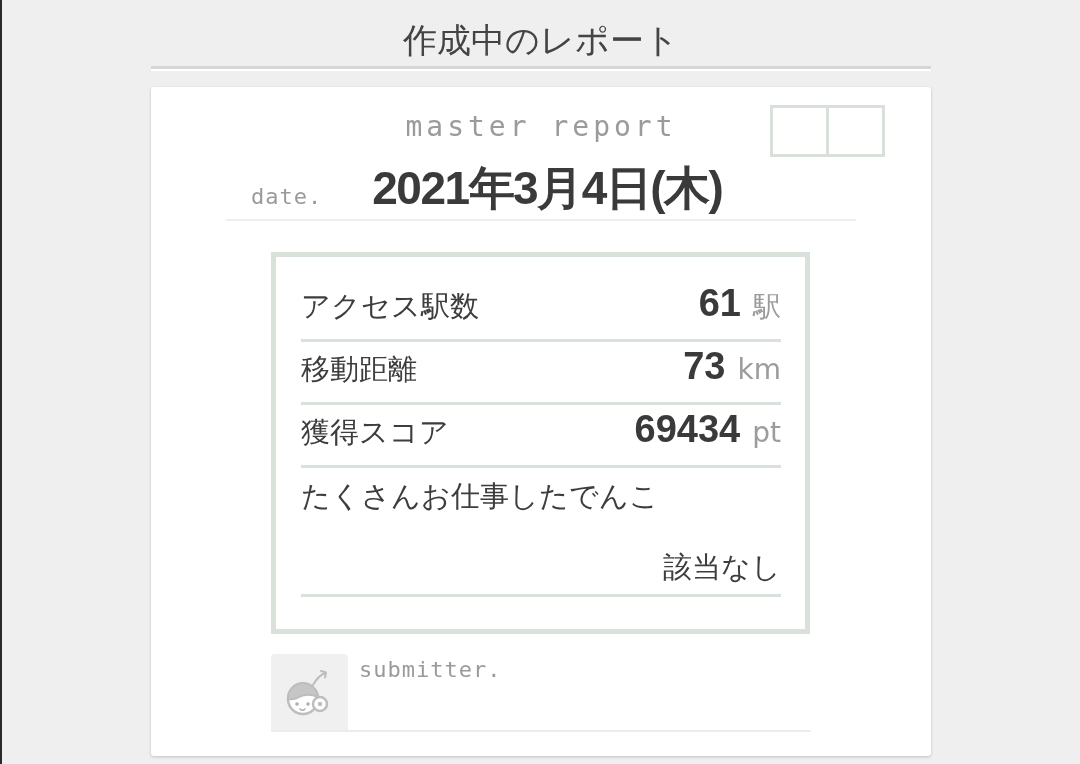 The width and height of the screenshot is (1080, 764). What do you see at coordinates (719, 303) in the screenshot?
I see `stat-value: 61` at bounding box center [719, 303].